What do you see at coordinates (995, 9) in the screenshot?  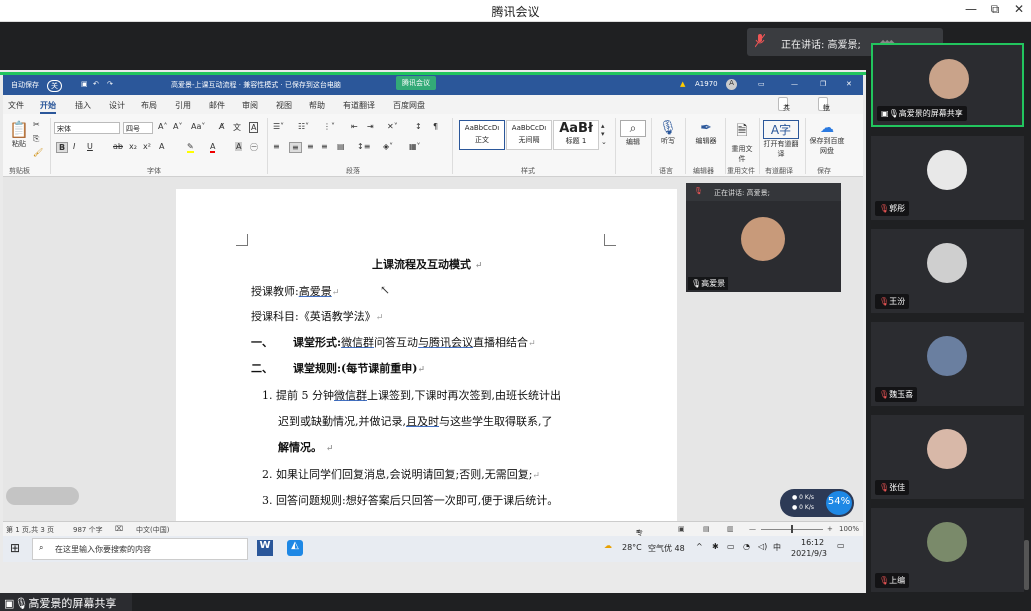 I see `restore-icon: ⧉` at bounding box center [995, 9].